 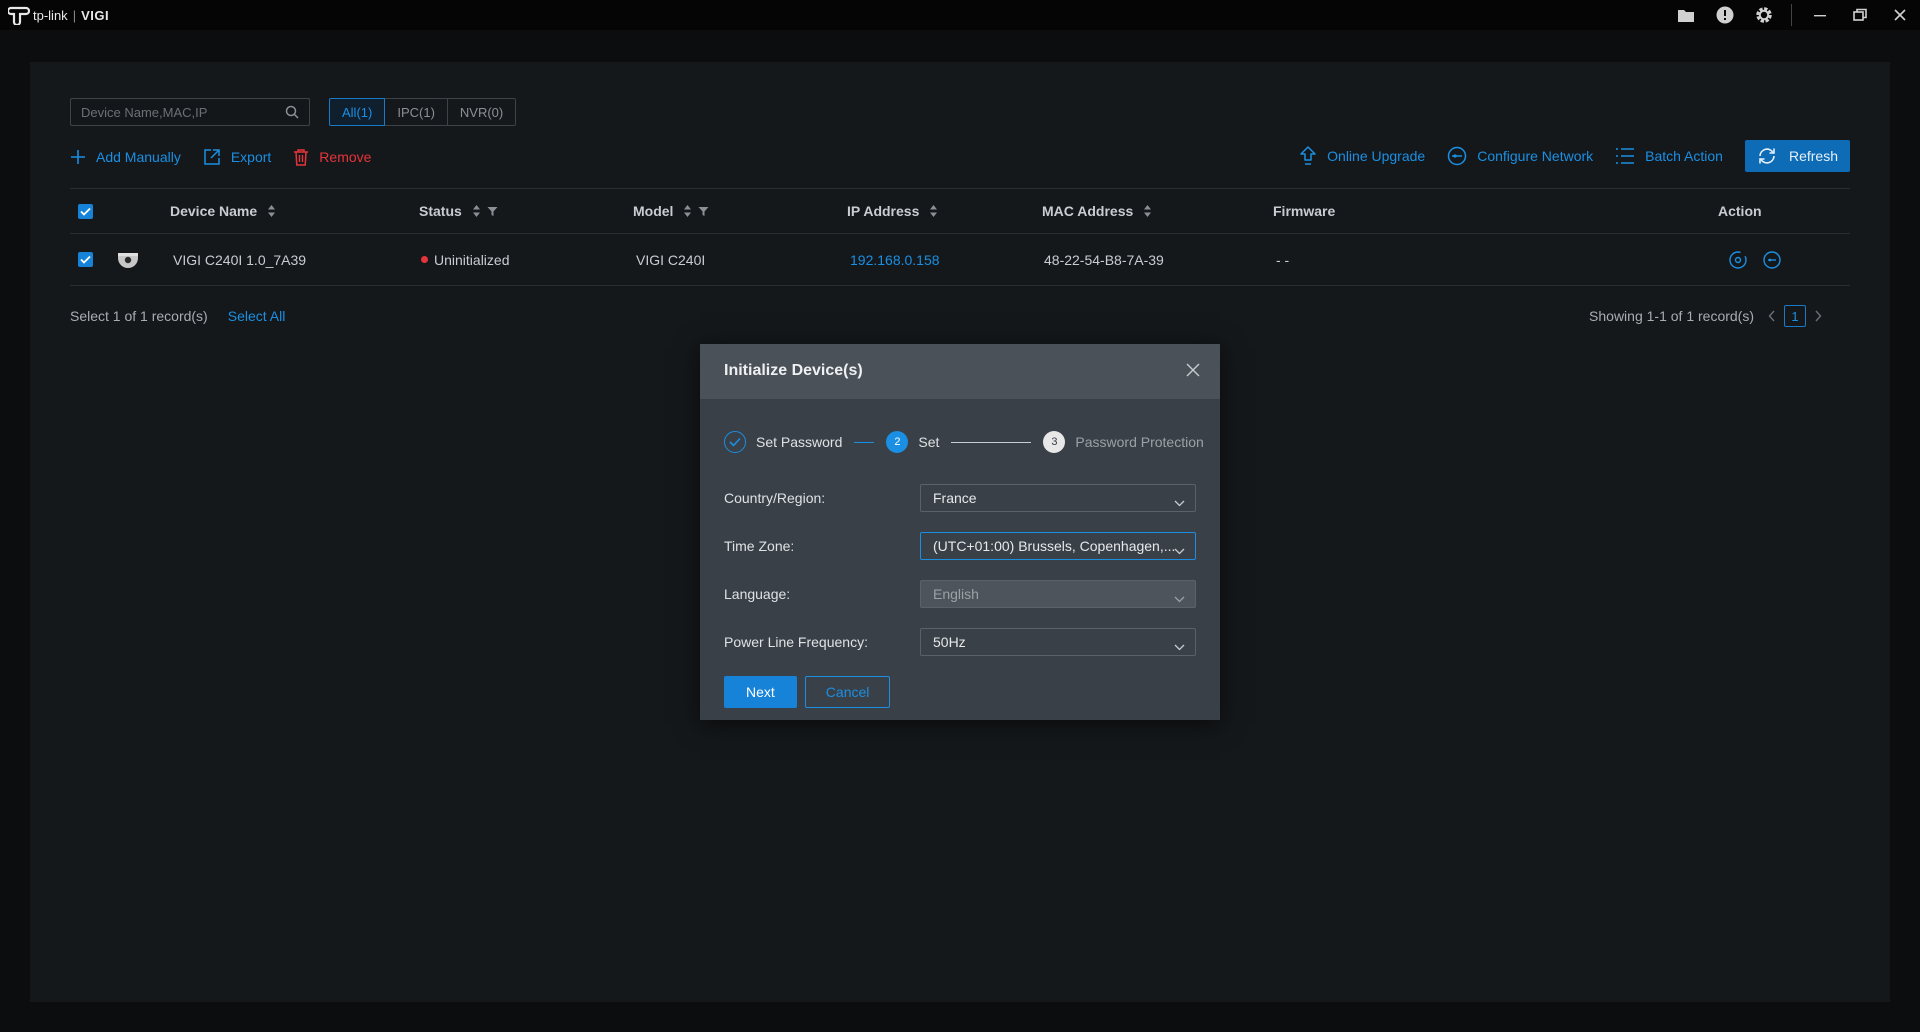 I want to click on language-row: Language: English, so click(x=960, y=594).